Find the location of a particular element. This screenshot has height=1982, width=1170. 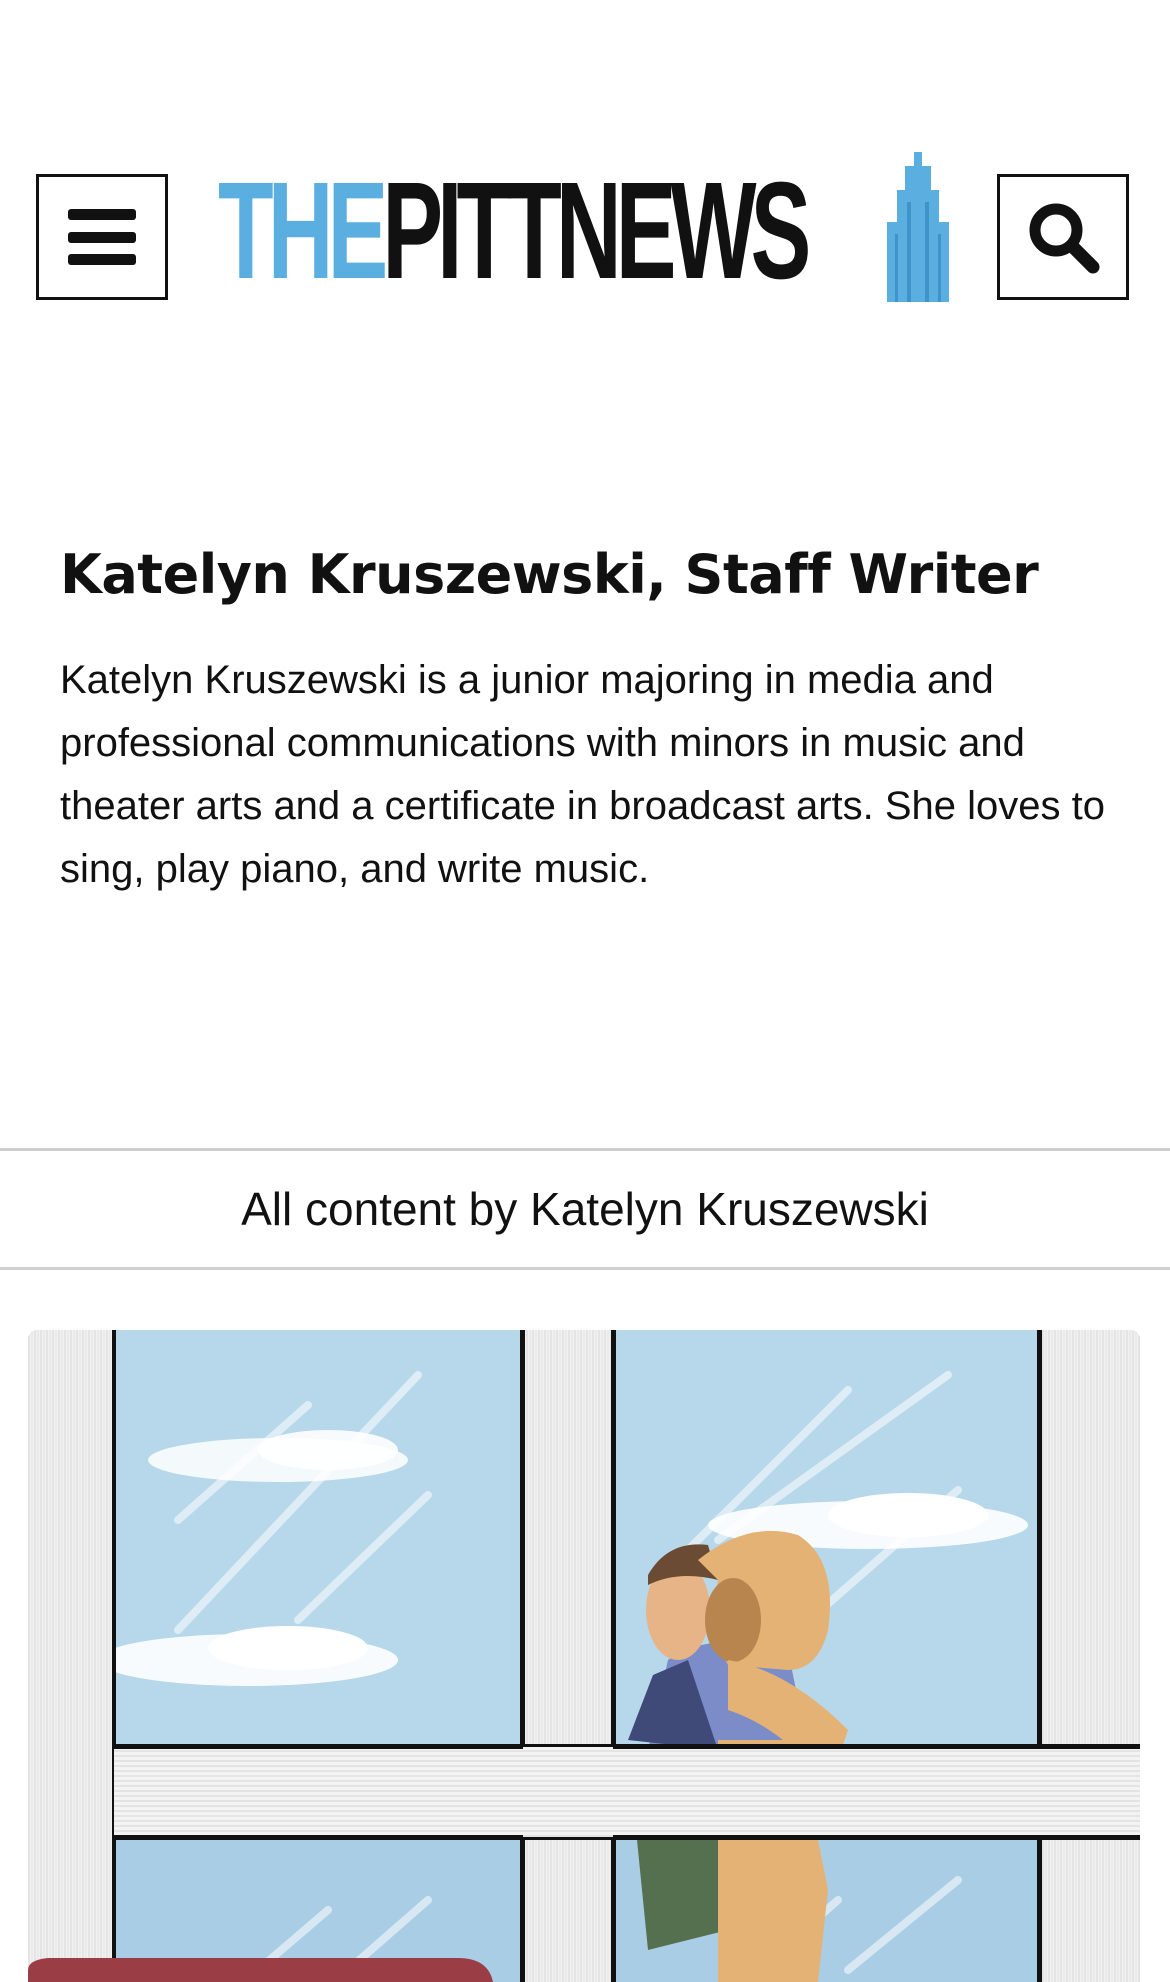

search-button is located at coordinates (1063, 237).